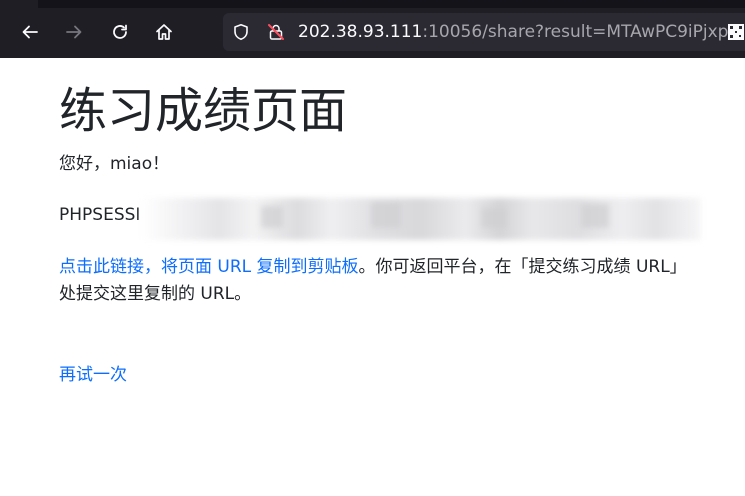 The width and height of the screenshot is (745, 496). I want to click on reload-icon, so click(120, 31).